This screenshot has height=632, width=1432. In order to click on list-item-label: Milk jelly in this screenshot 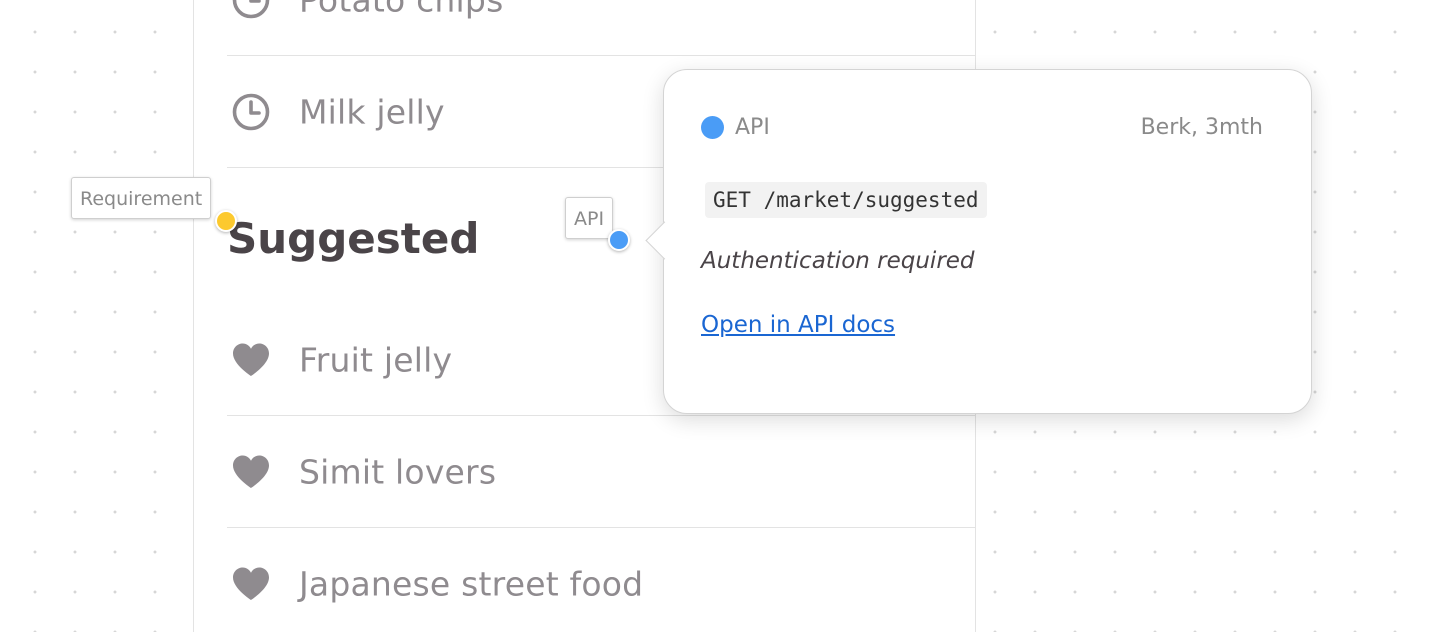, I will do `click(372, 111)`.